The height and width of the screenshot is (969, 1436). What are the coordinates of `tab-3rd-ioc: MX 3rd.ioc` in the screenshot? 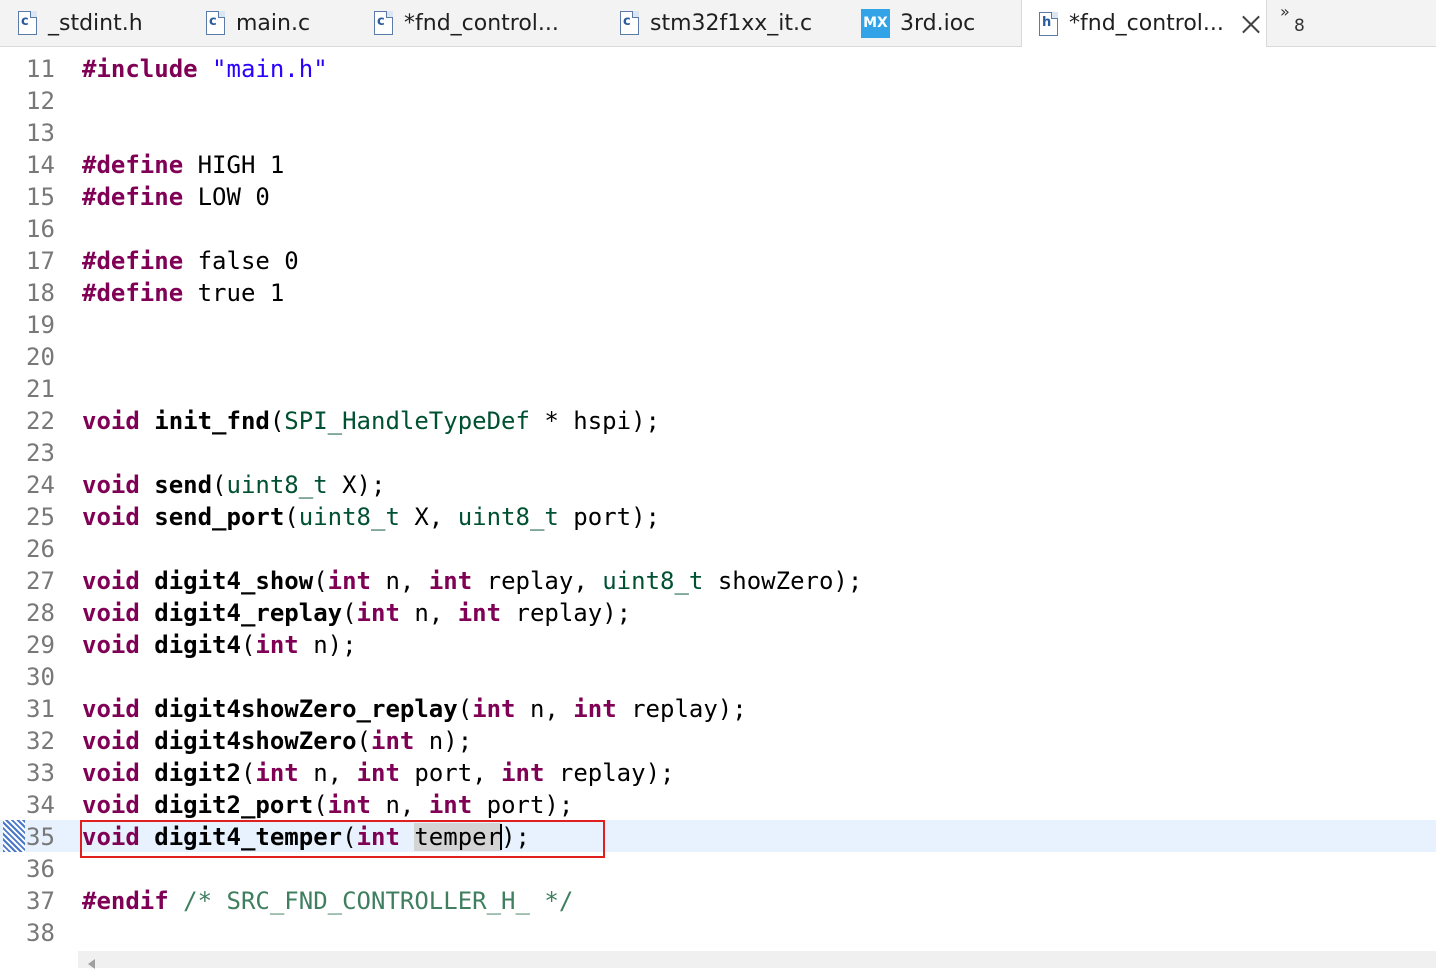 It's located at (918, 23).